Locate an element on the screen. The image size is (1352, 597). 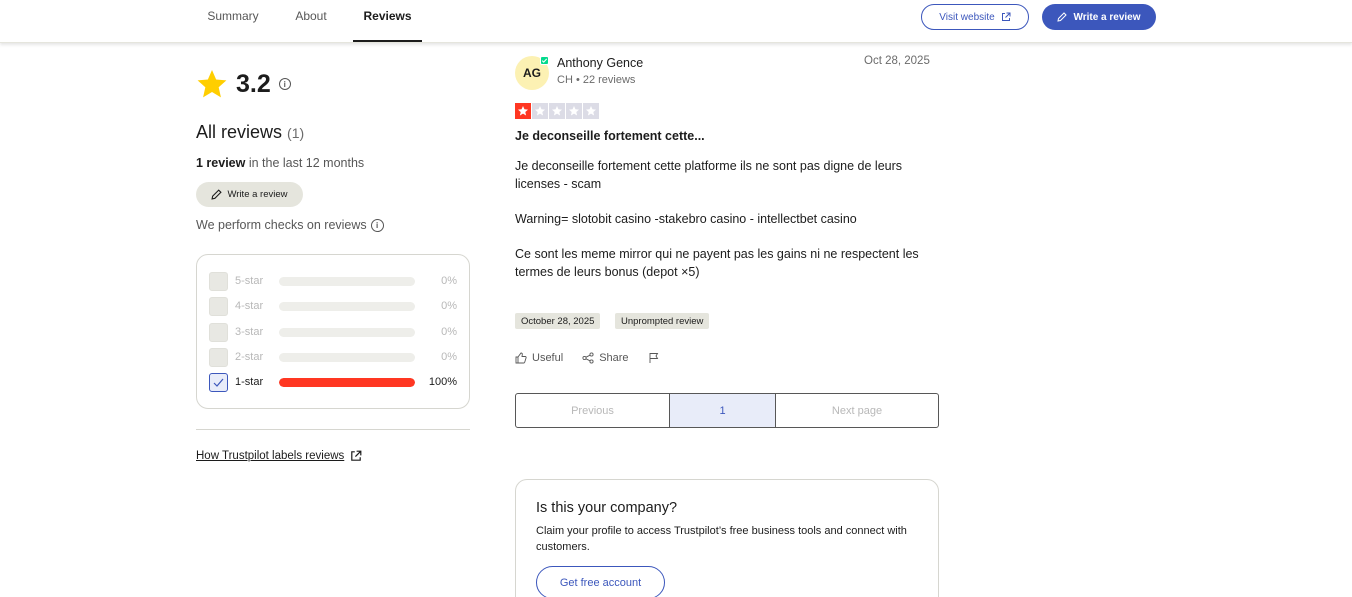
tab-summary: Summary is located at coordinates (233, 21).